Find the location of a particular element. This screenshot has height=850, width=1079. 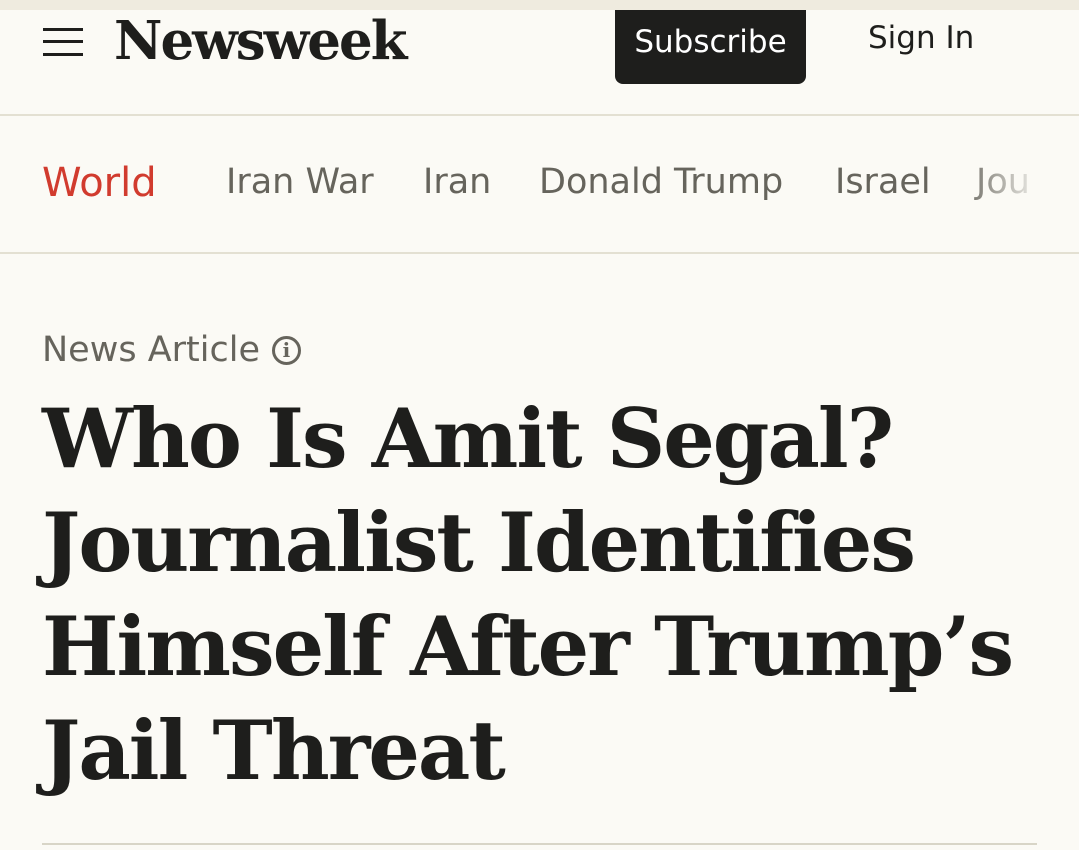

nav-item-donald-trump: Donald Trump is located at coordinates (661, 182).